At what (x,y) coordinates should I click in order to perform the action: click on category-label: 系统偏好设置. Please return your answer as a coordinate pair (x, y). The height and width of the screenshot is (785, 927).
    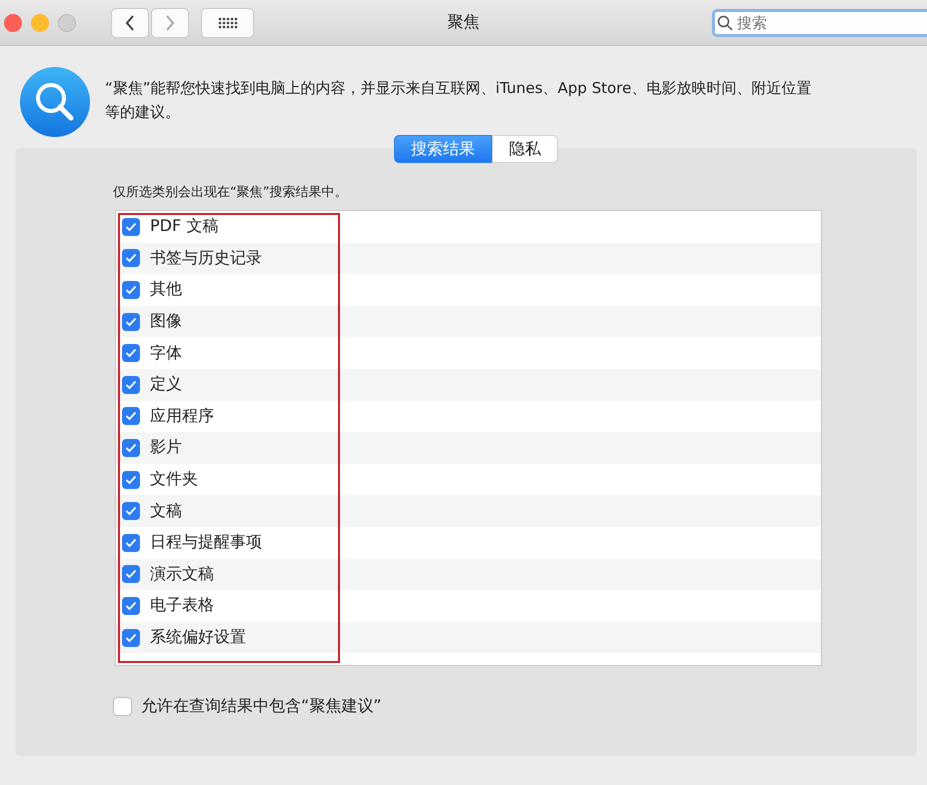
    Looking at the image, I should click on (198, 637).